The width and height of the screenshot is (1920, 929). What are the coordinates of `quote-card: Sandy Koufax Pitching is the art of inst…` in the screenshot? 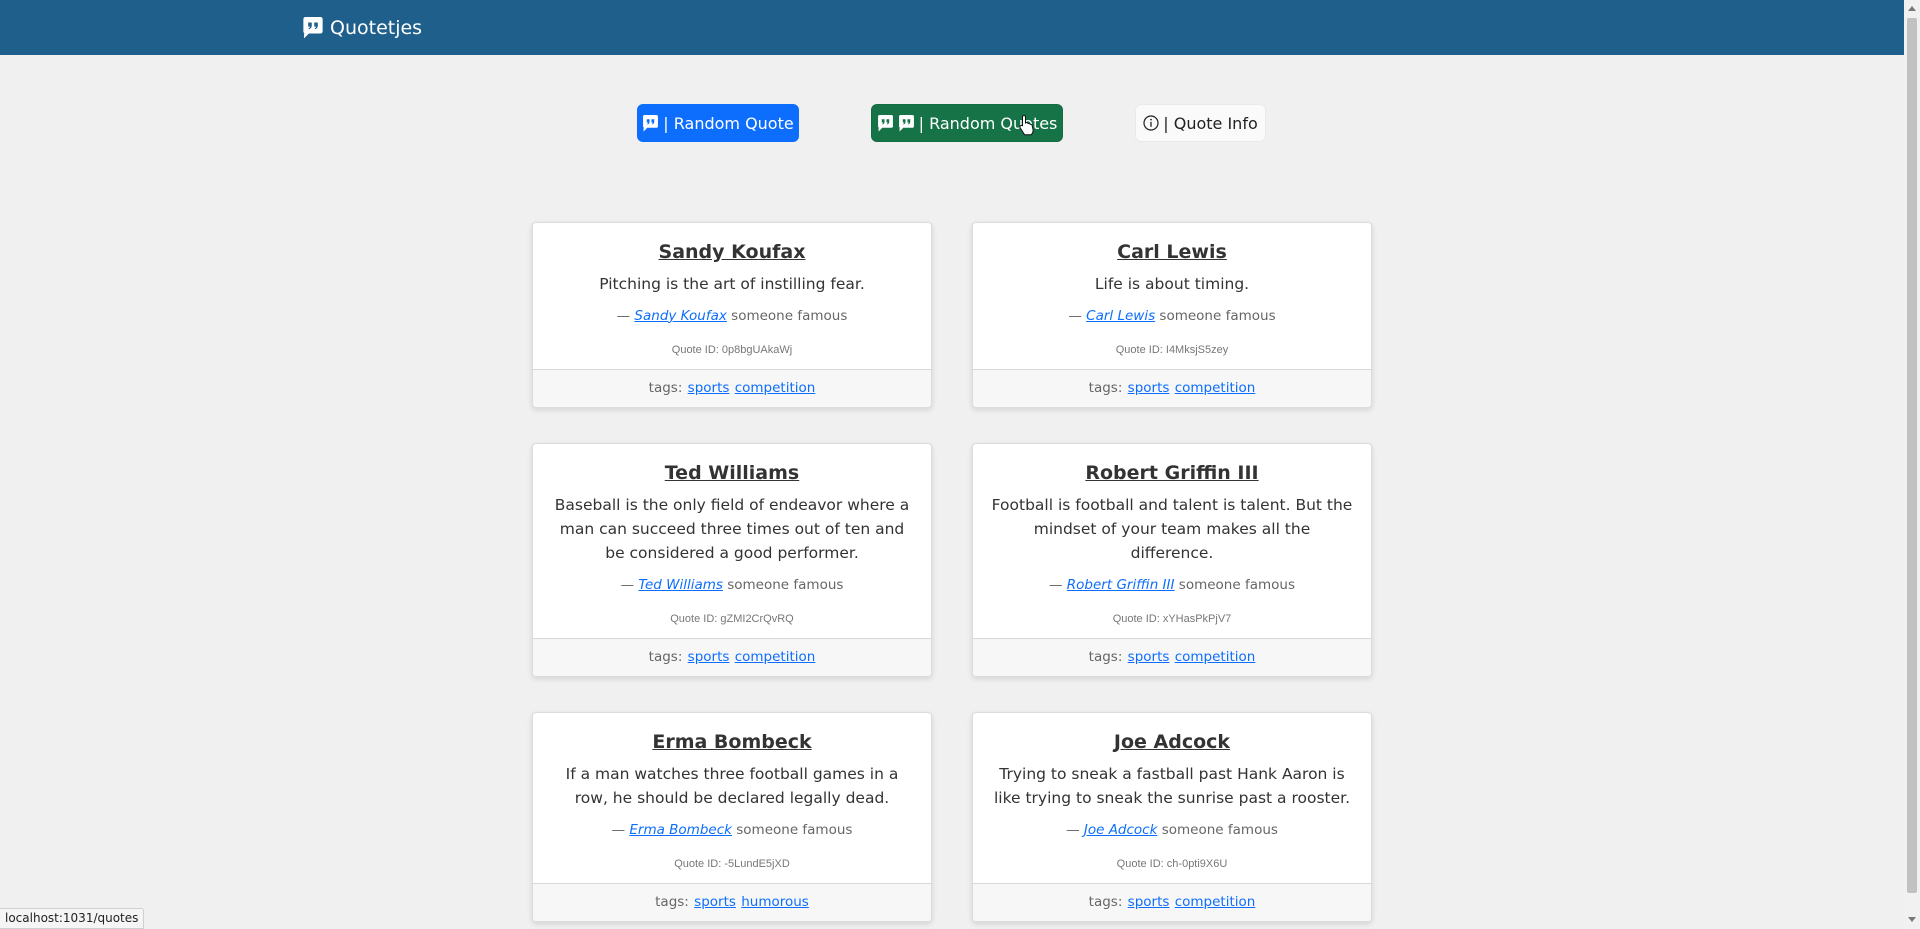 It's located at (732, 315).